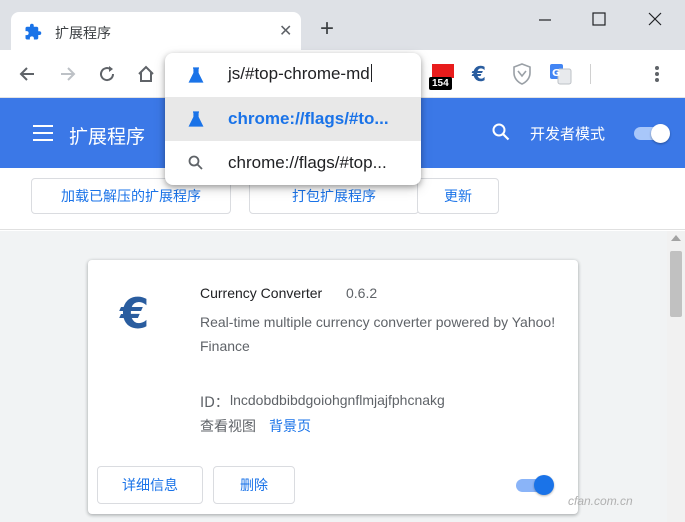  I want to click on toolbar-separator, so click(590, 74).